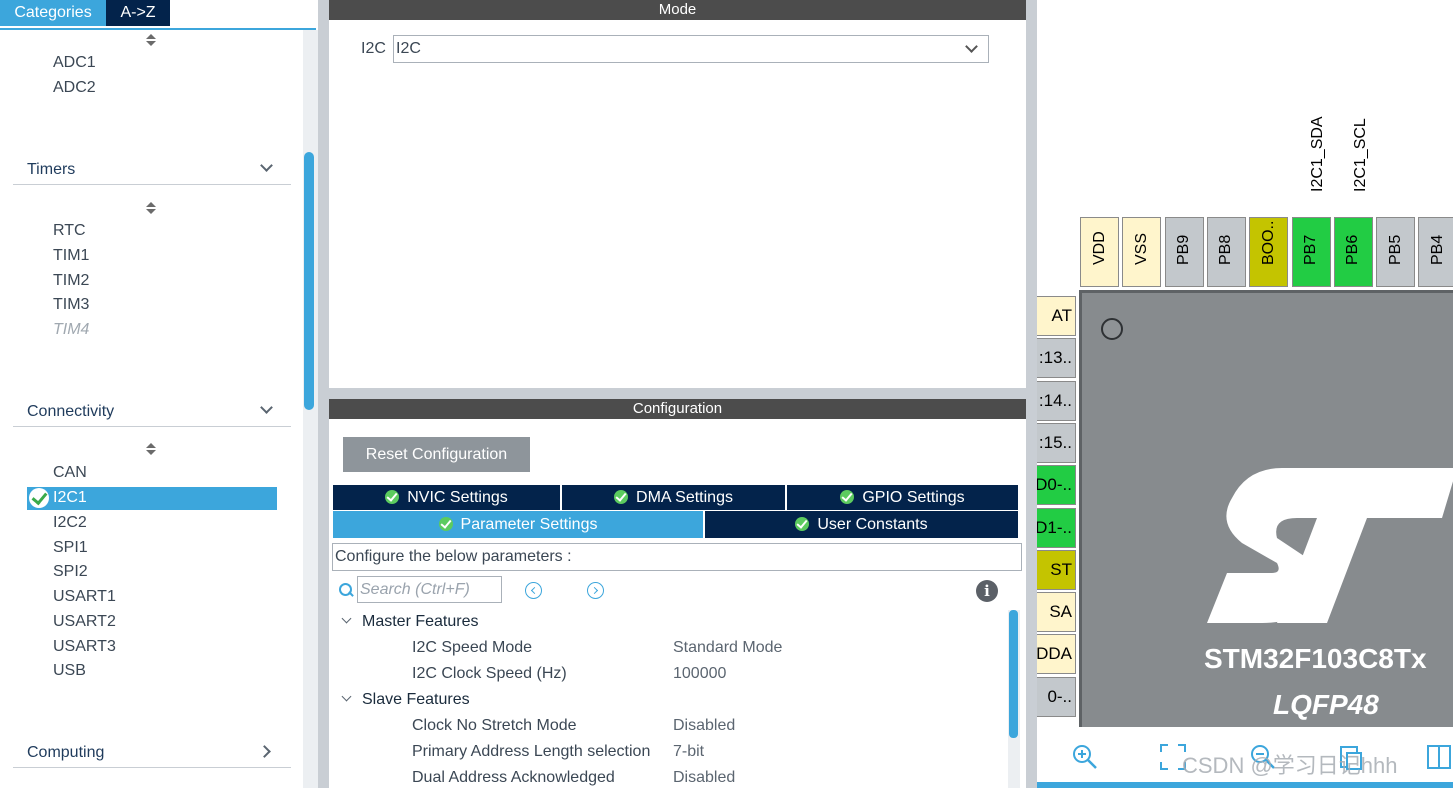 The height and width of the screenshot is (788, 1453). I want to click on mode-select: I2C, so click(691, 49).